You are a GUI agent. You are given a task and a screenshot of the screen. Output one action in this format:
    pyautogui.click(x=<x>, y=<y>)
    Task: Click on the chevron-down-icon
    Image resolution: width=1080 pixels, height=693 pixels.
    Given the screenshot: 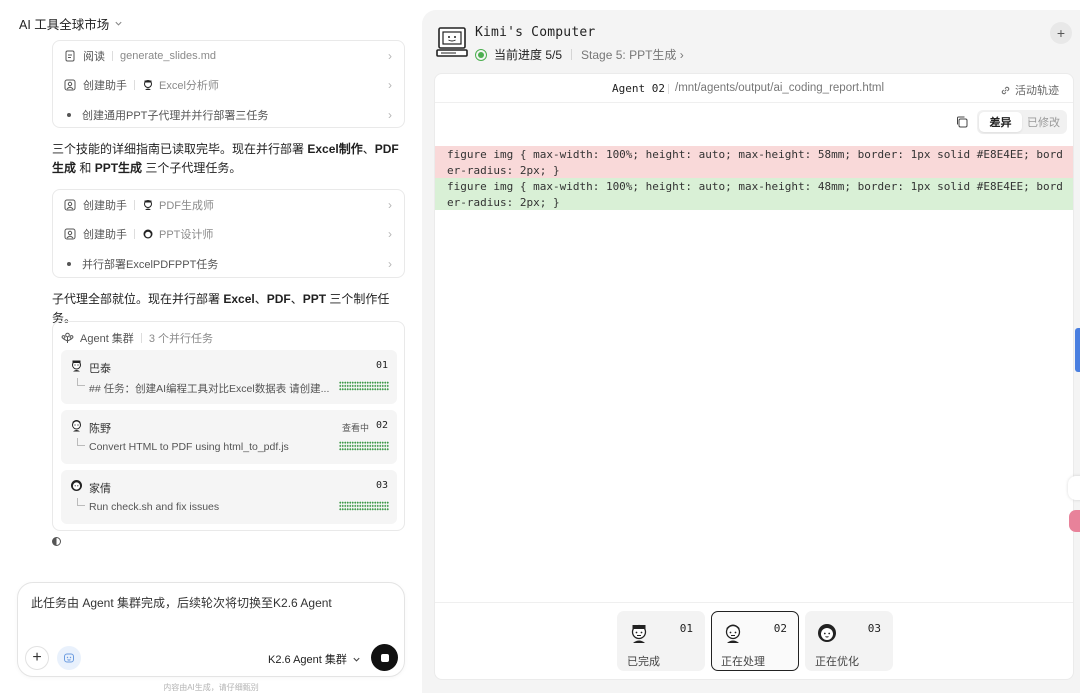 What is the action you would take?
    pyautogui.click(x=356, y=659)
    